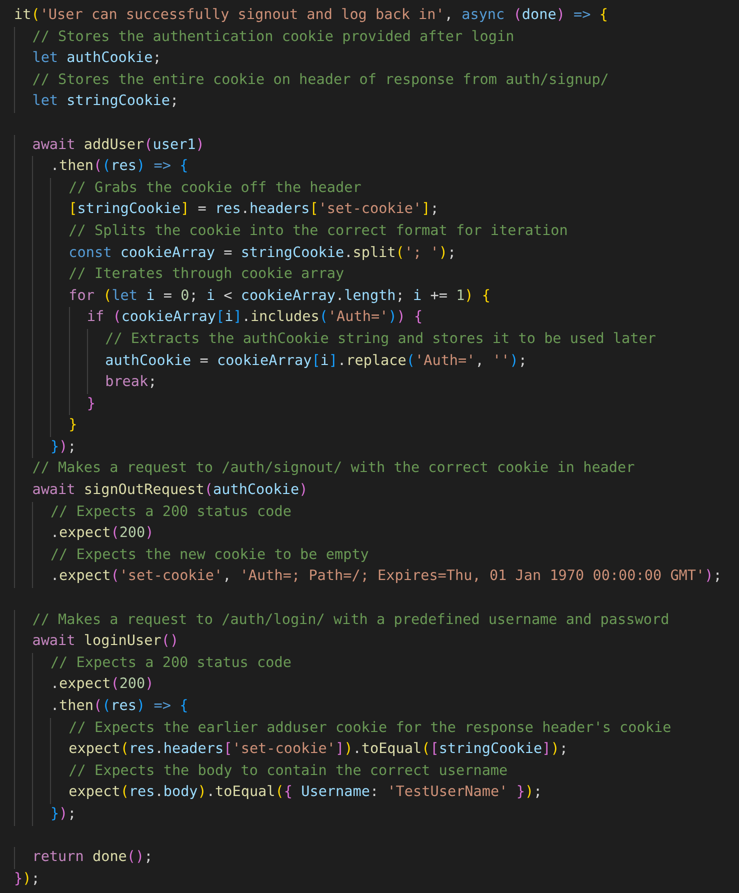 The width and height of the screenshot is (739, 893). I want to click on code-line: await loginUser(), so click(96, 642).